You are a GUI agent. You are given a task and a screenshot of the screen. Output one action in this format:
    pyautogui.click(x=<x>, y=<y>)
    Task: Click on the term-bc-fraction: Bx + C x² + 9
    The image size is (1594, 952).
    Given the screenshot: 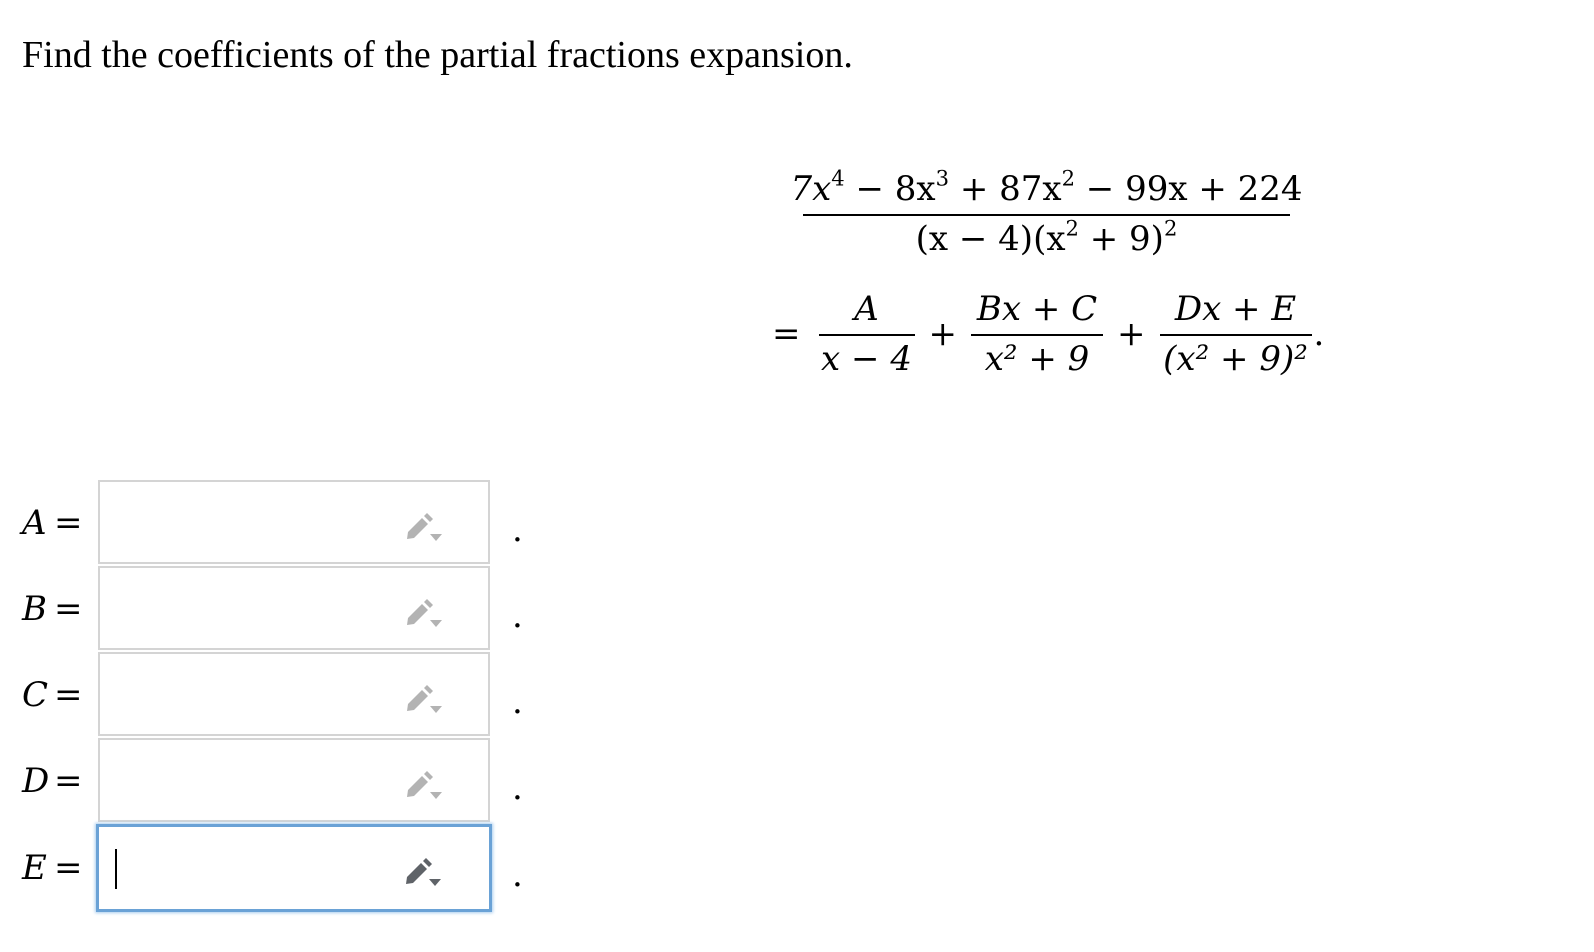 What is the action you would take?
    pyautogui.click(x=1037, y=334)
    